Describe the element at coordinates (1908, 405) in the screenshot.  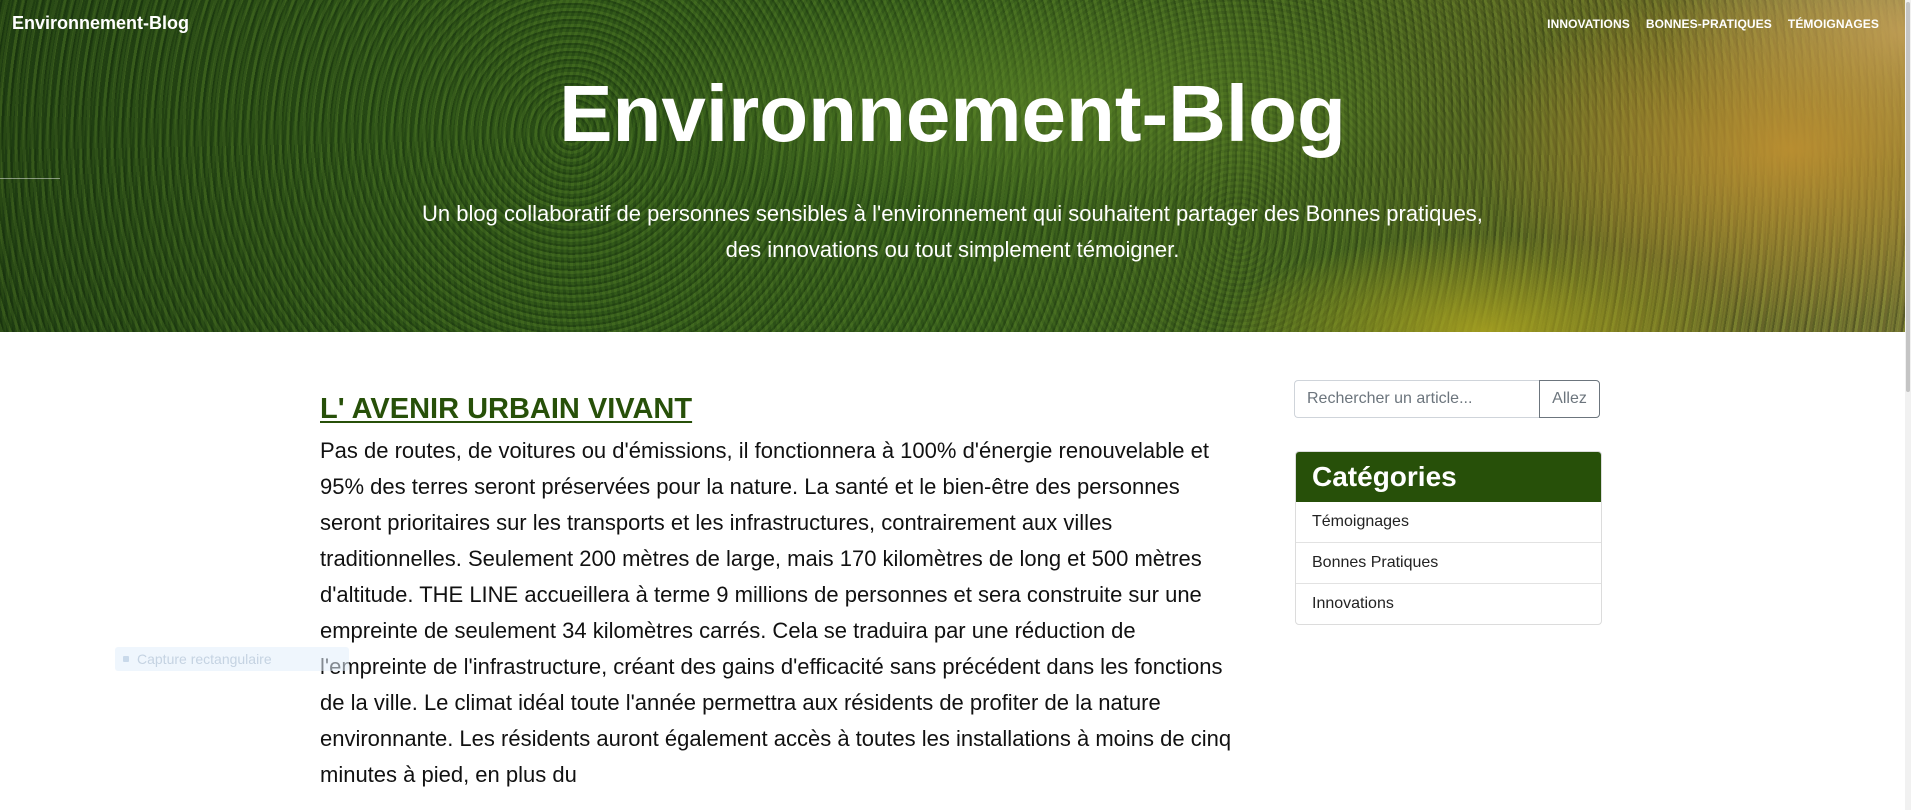
I see `page-scrollbar` at that location.